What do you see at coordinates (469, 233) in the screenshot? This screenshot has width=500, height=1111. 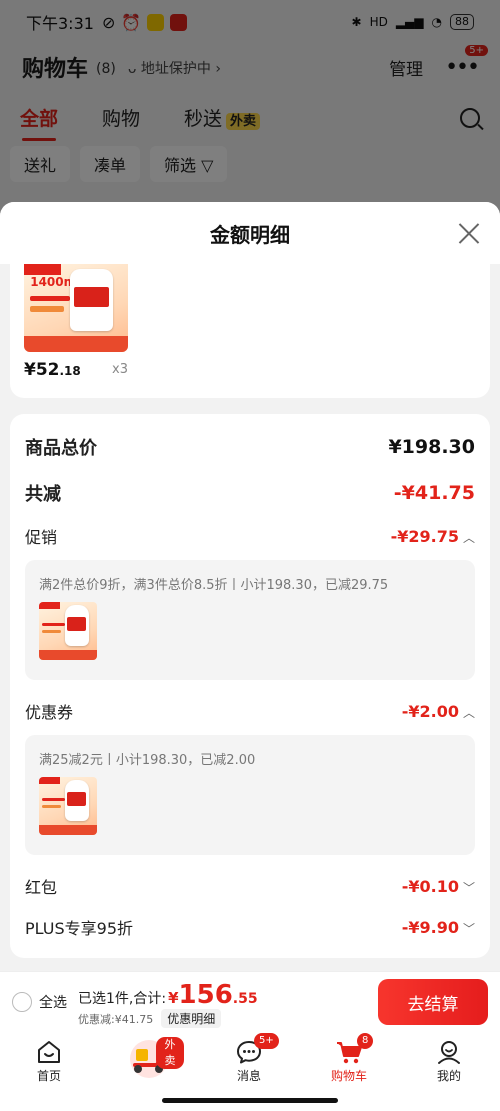 I see `close-icon` at bounding box center [469, 233].